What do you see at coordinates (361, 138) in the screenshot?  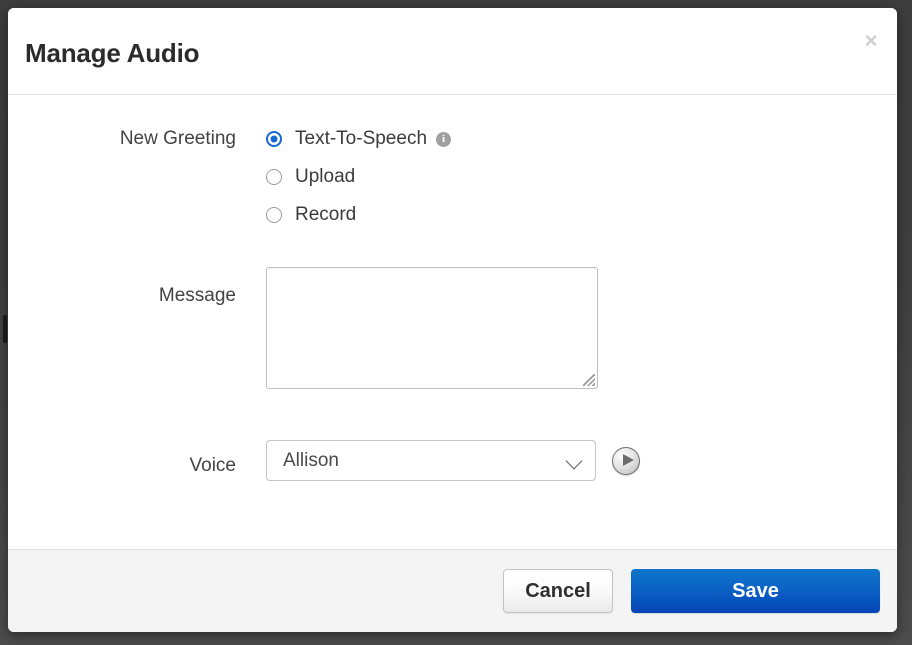 I see `radio-label-text-to-speech: Text-To-Speech` at bounding box center [361, 138].